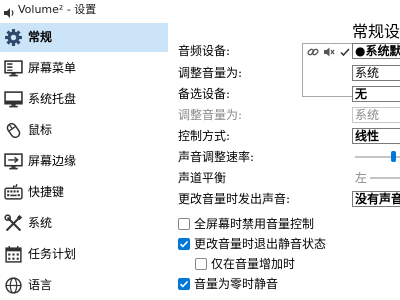 The height and width of the screenshot is (300, 400). I want to click on check-icon, so click(345, 52).